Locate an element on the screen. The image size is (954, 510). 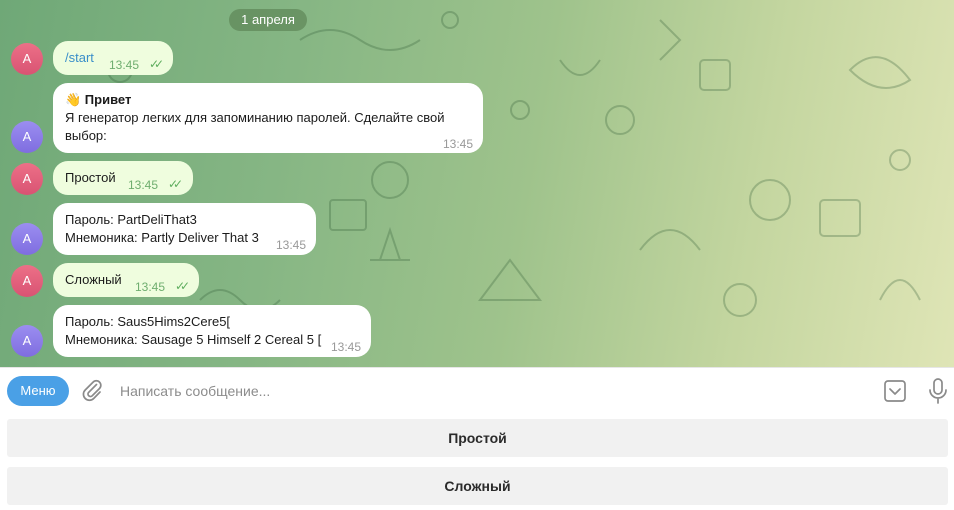
message-line: выбор: is located at coordinates (86, 135).